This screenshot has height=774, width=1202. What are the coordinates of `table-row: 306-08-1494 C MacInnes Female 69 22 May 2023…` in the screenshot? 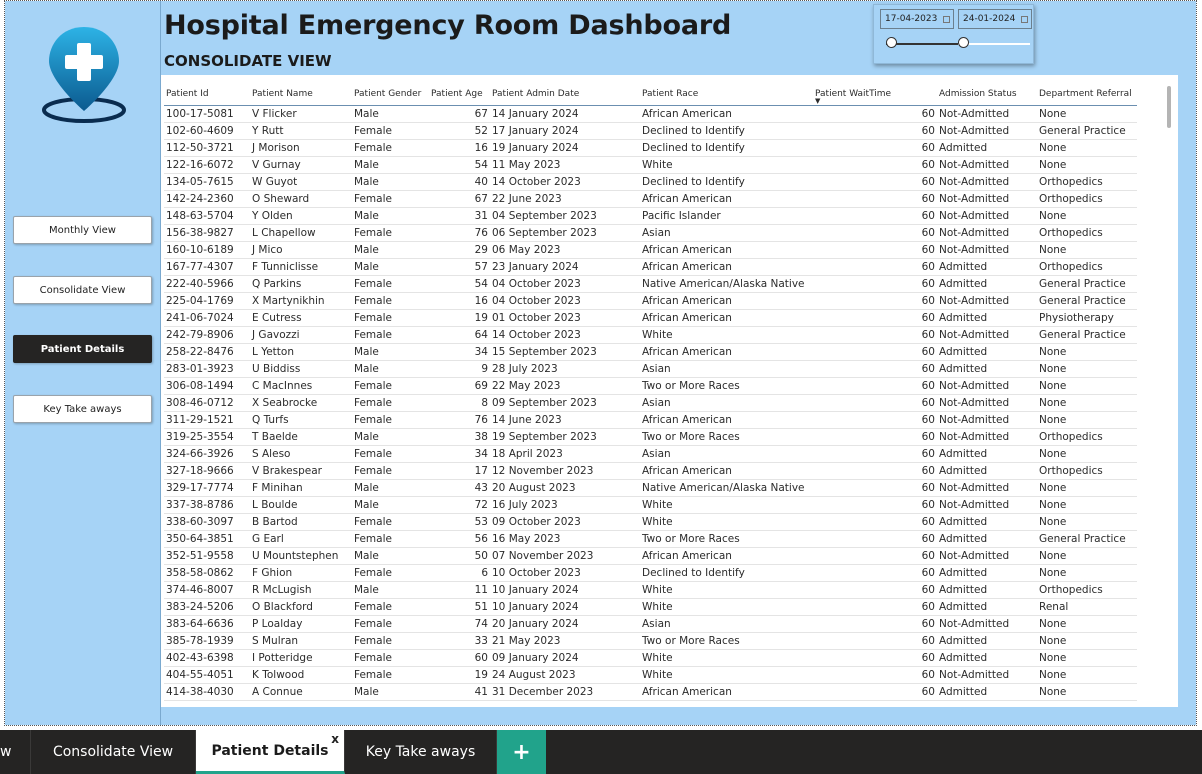 It's located at (650, 386).